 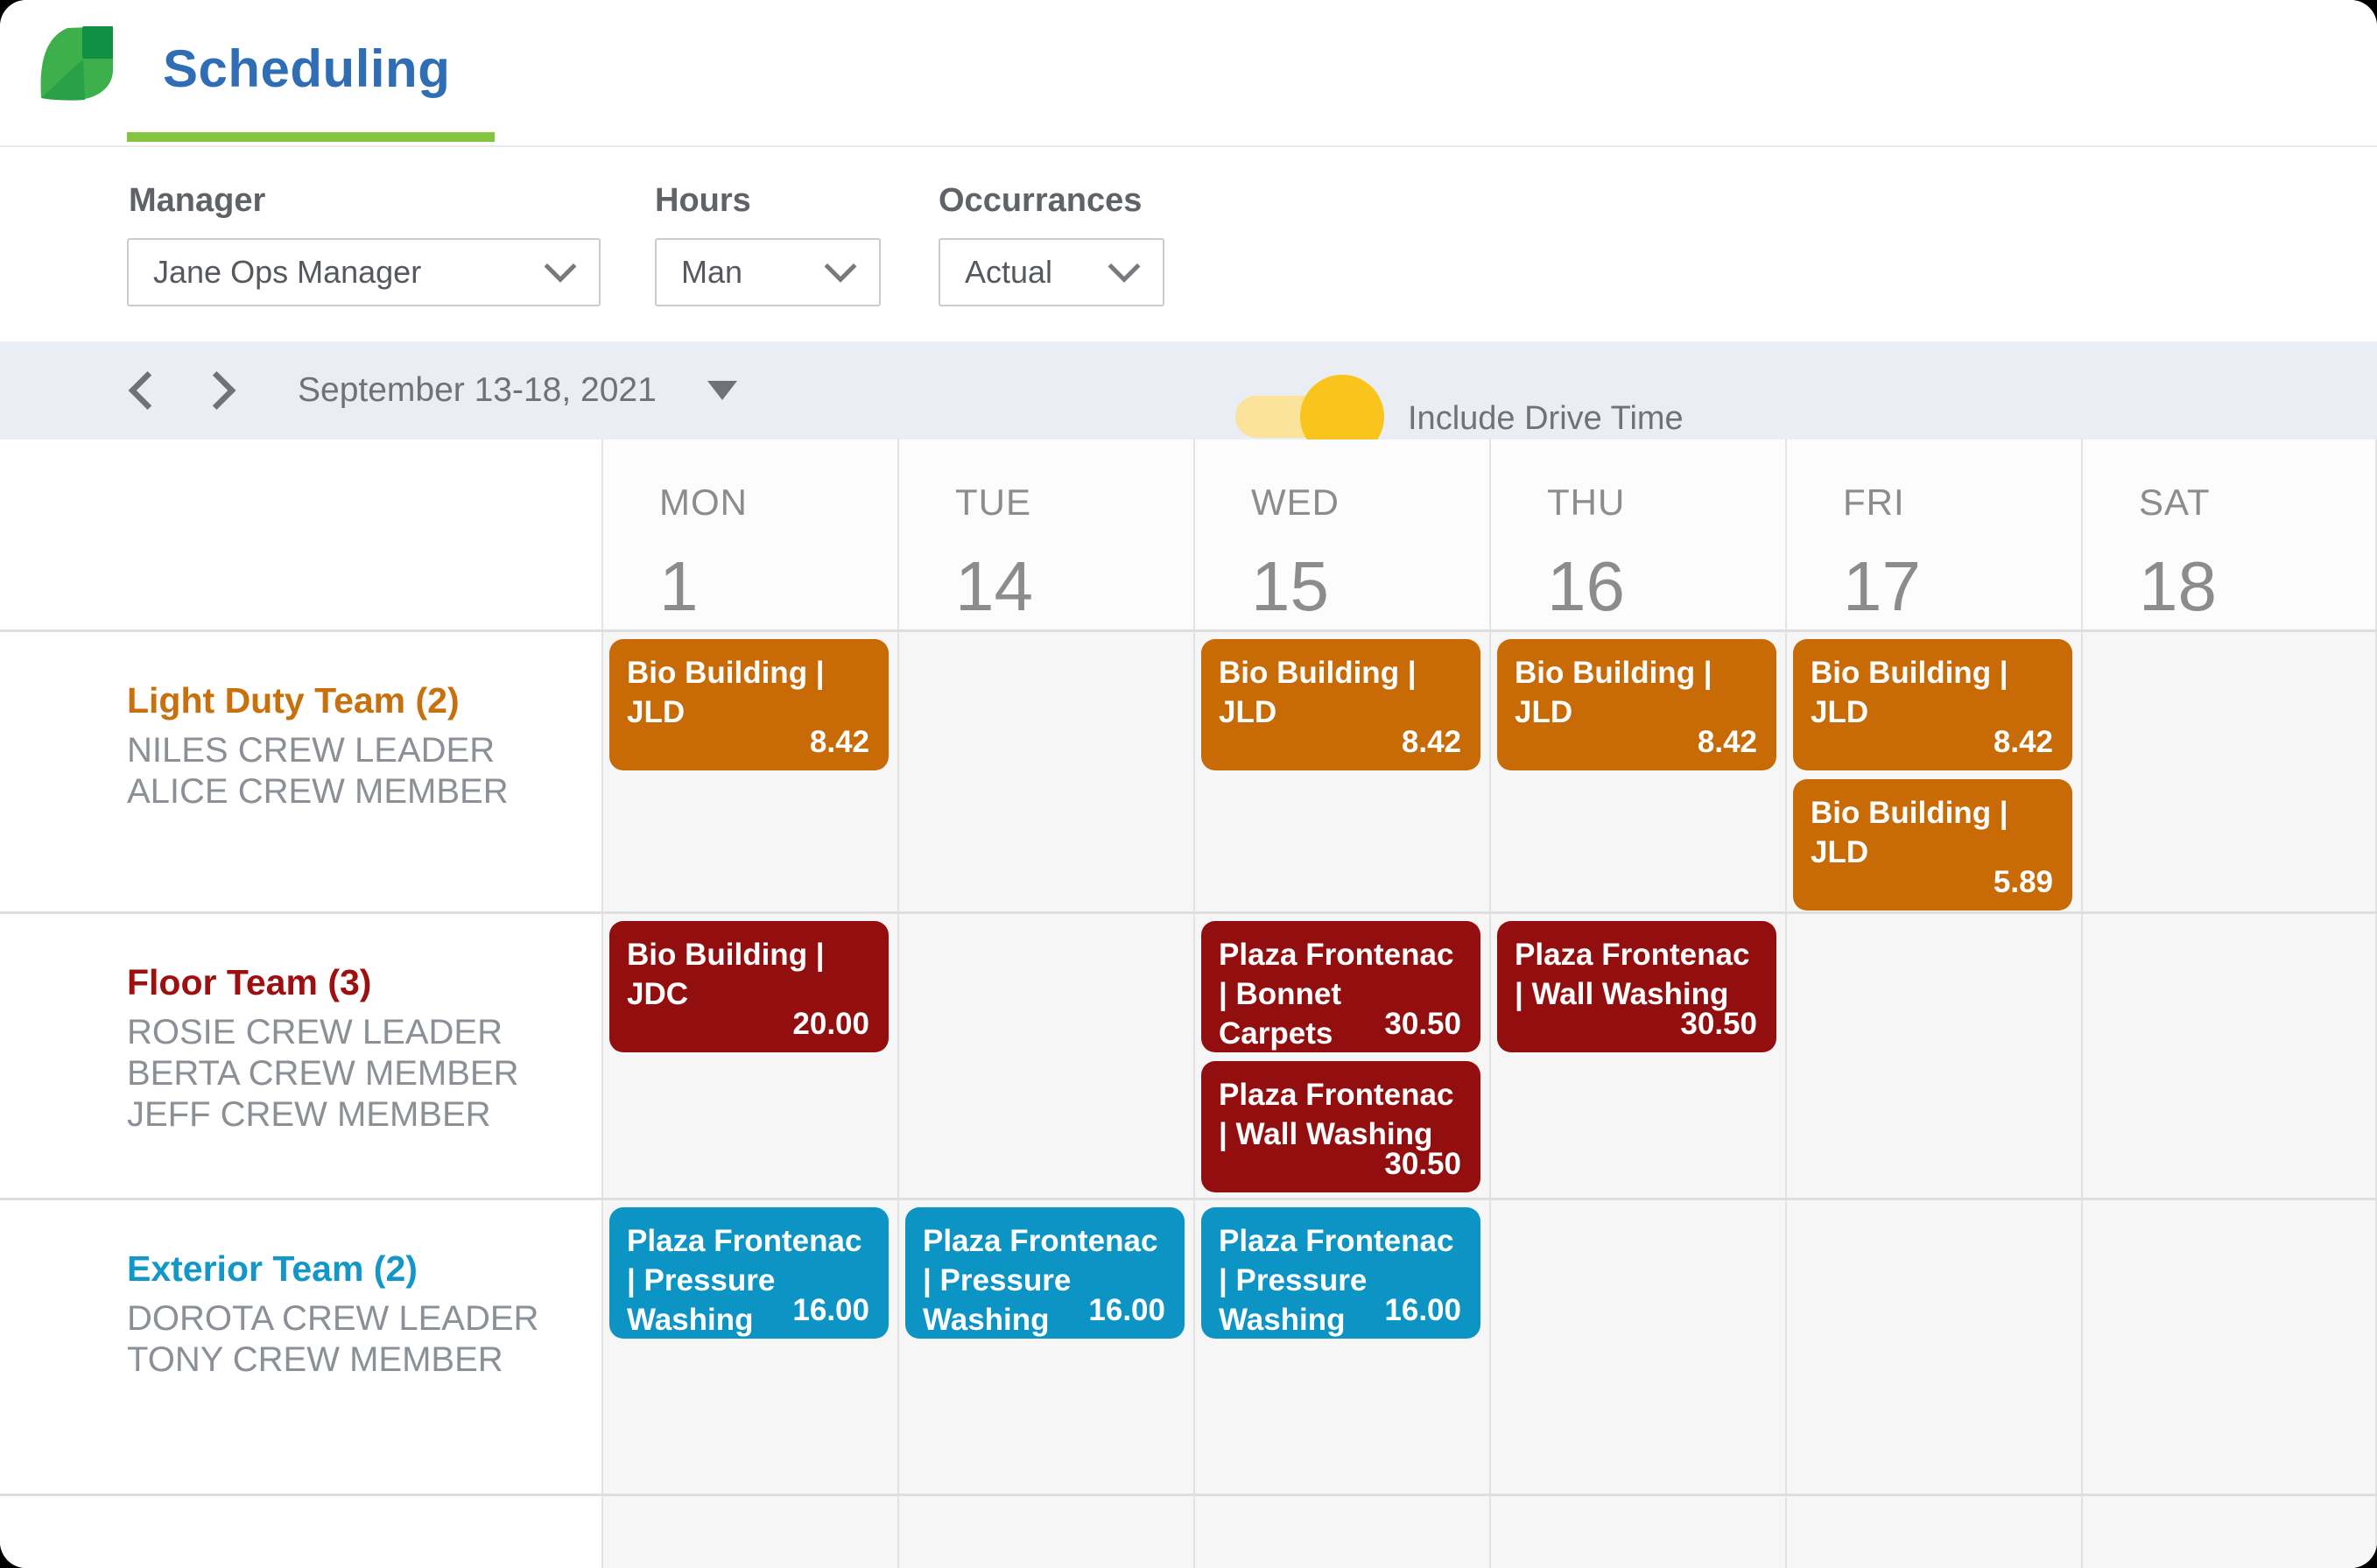 I want to click on empty-label-cell, so click(x=300, y=1532).